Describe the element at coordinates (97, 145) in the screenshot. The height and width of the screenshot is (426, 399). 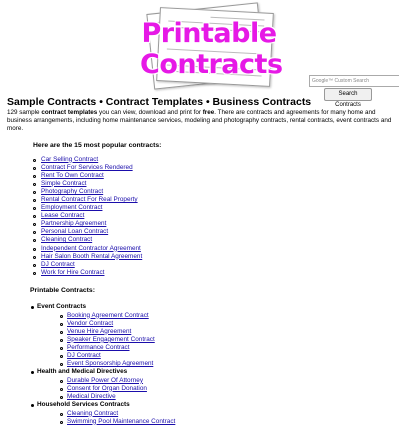
I see `popular-heading: Here are the 15 most popular contracts:` at that location.